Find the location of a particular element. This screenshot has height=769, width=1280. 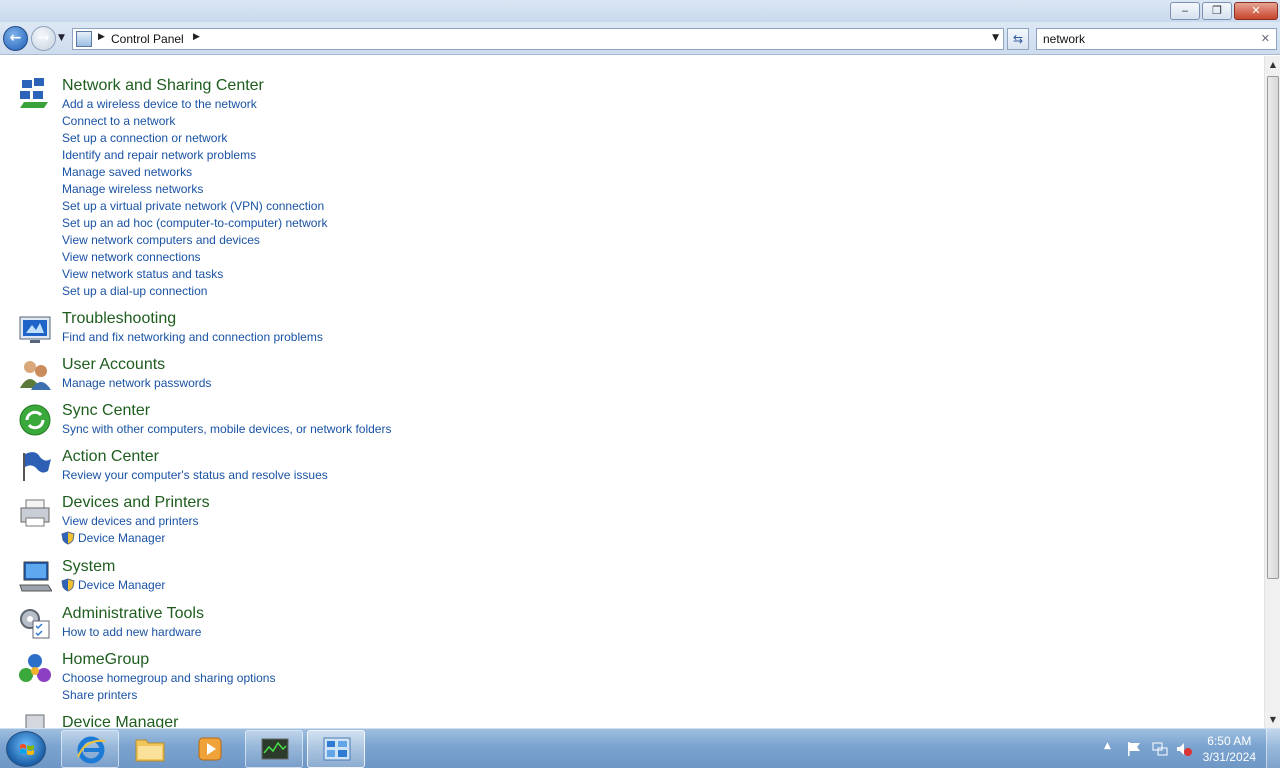

task-link: Manage network passwords is located at coordinates (136, 383).